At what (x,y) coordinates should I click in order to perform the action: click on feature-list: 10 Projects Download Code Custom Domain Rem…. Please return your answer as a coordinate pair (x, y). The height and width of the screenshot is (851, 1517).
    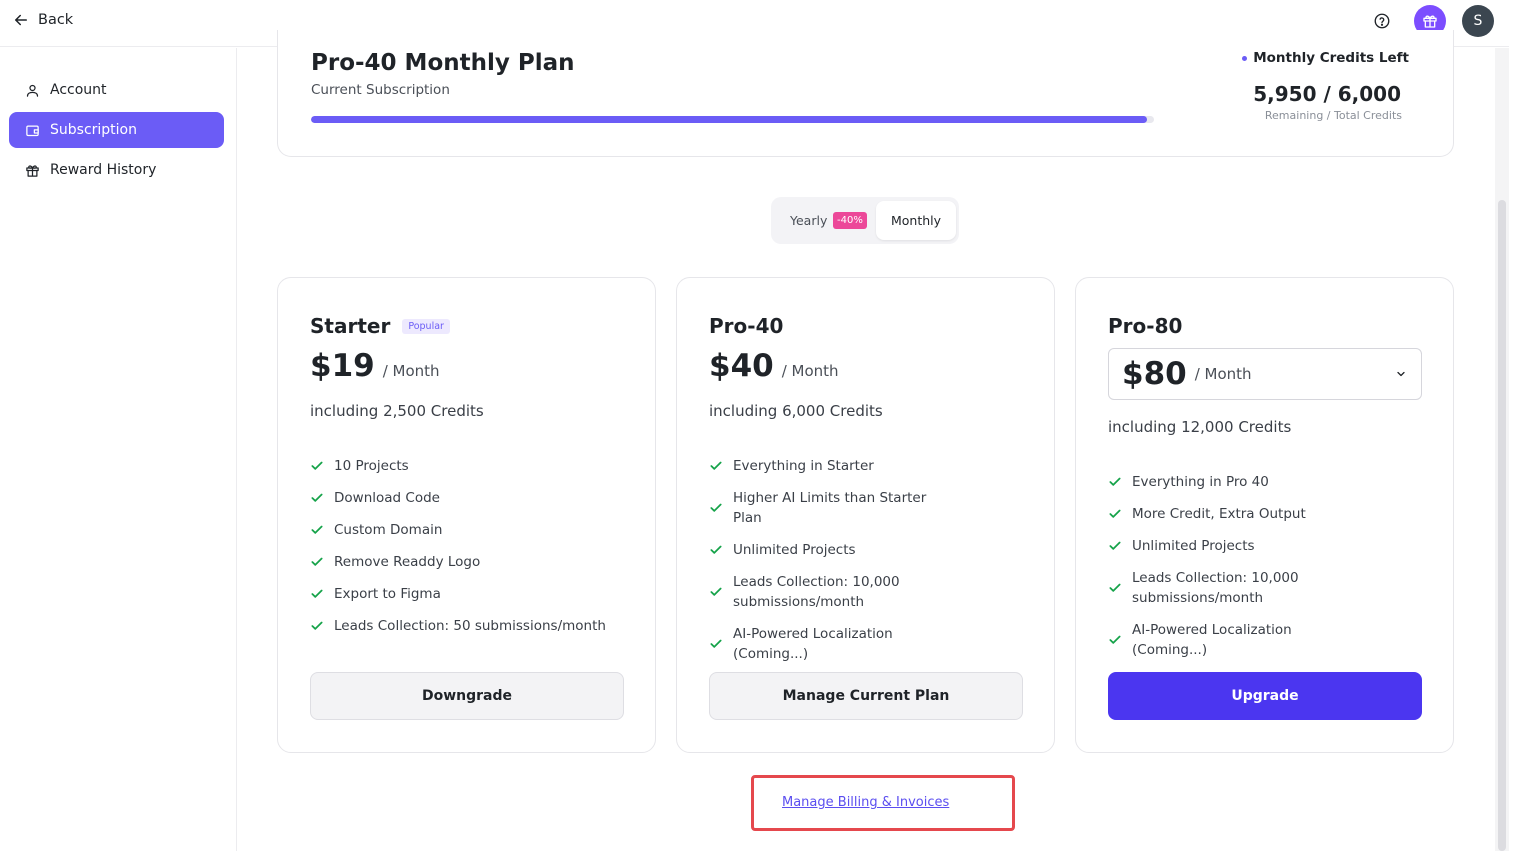
    Looking at the image, I should click on (458, 552).